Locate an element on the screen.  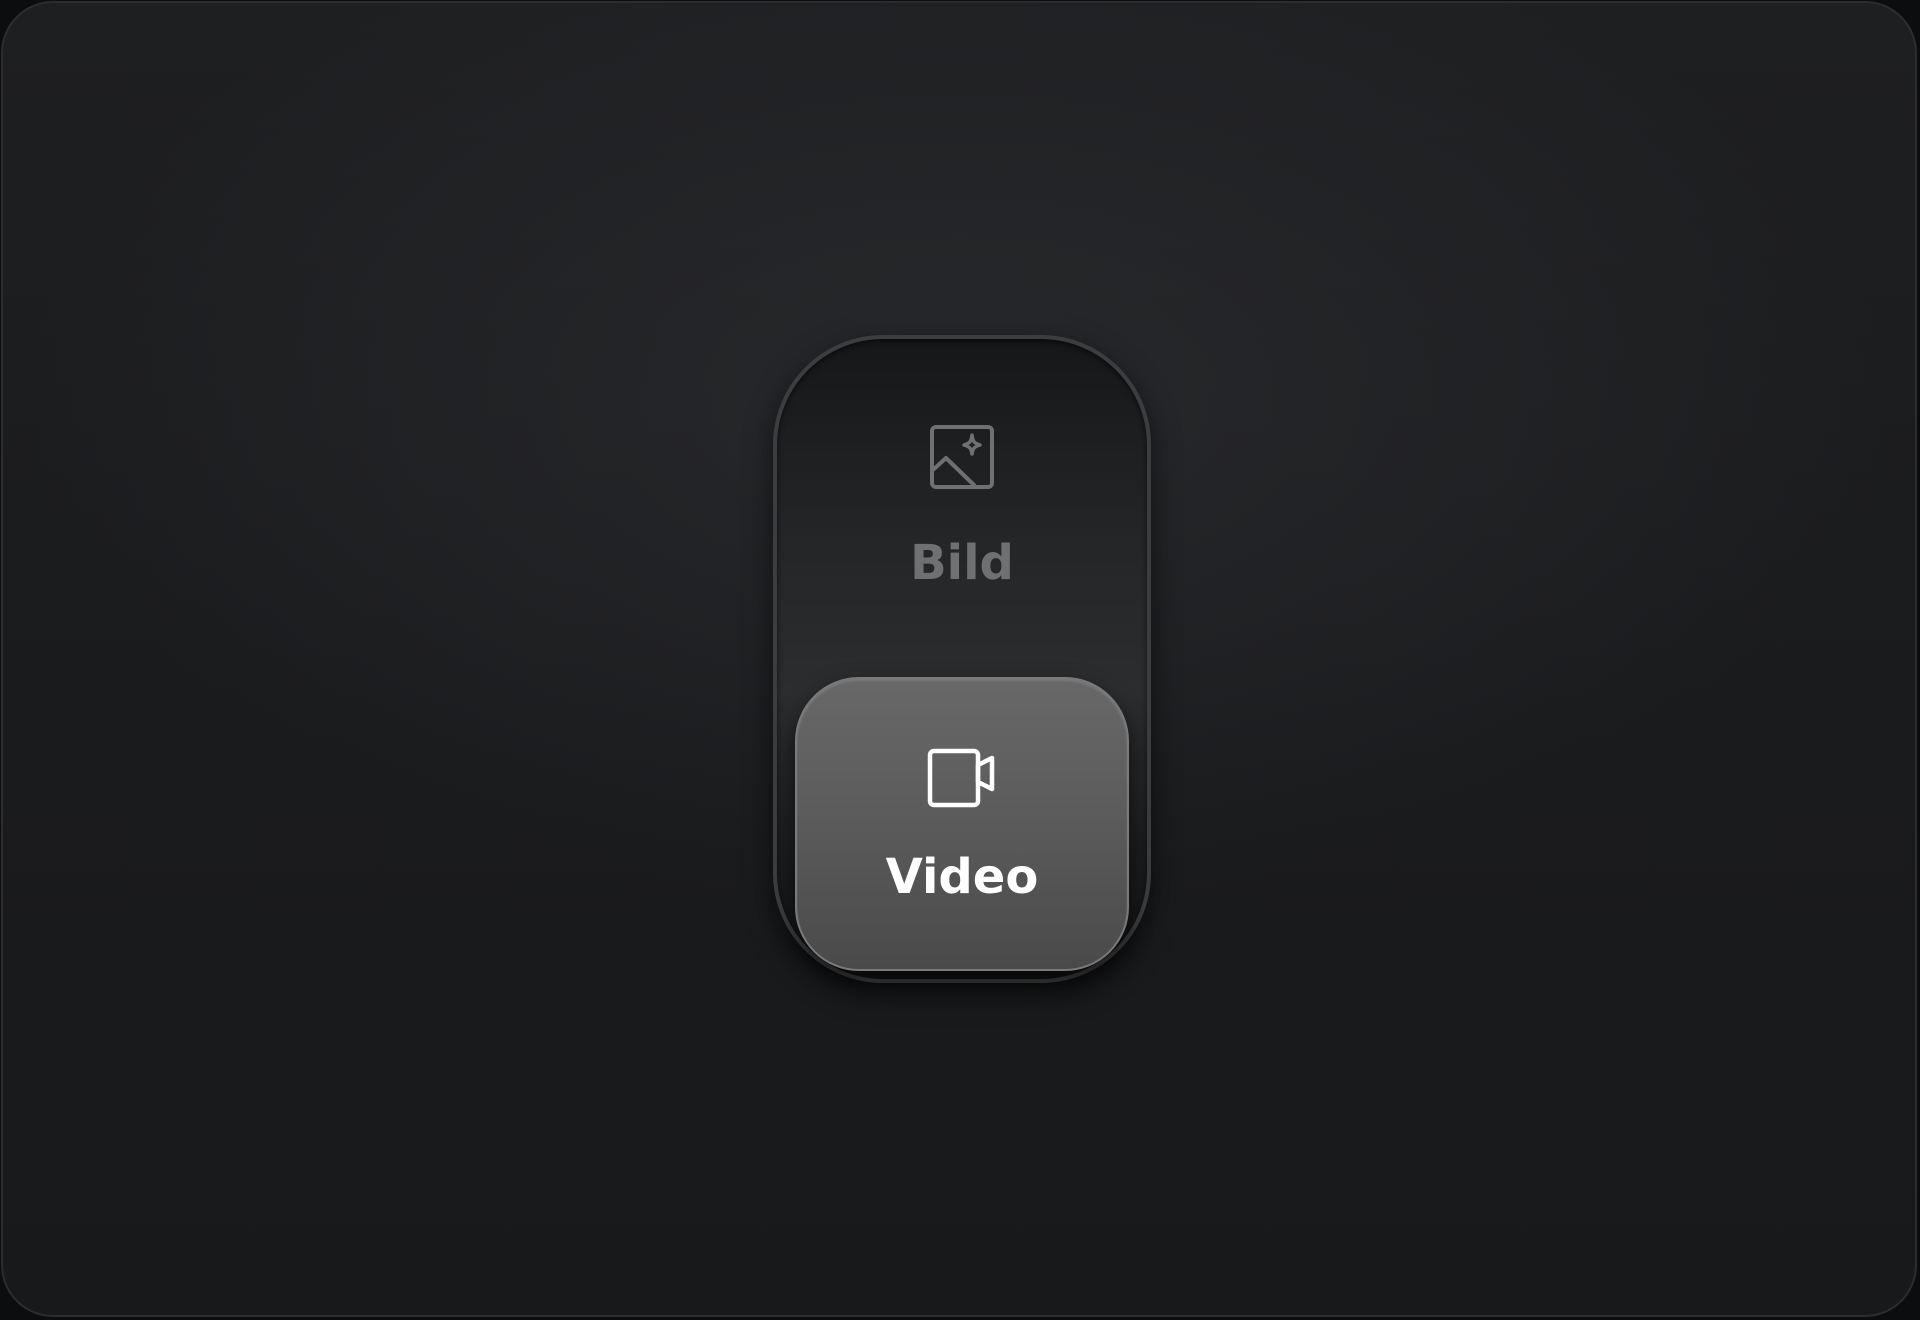
video-camera-icon is located at coordinates (961, 778).